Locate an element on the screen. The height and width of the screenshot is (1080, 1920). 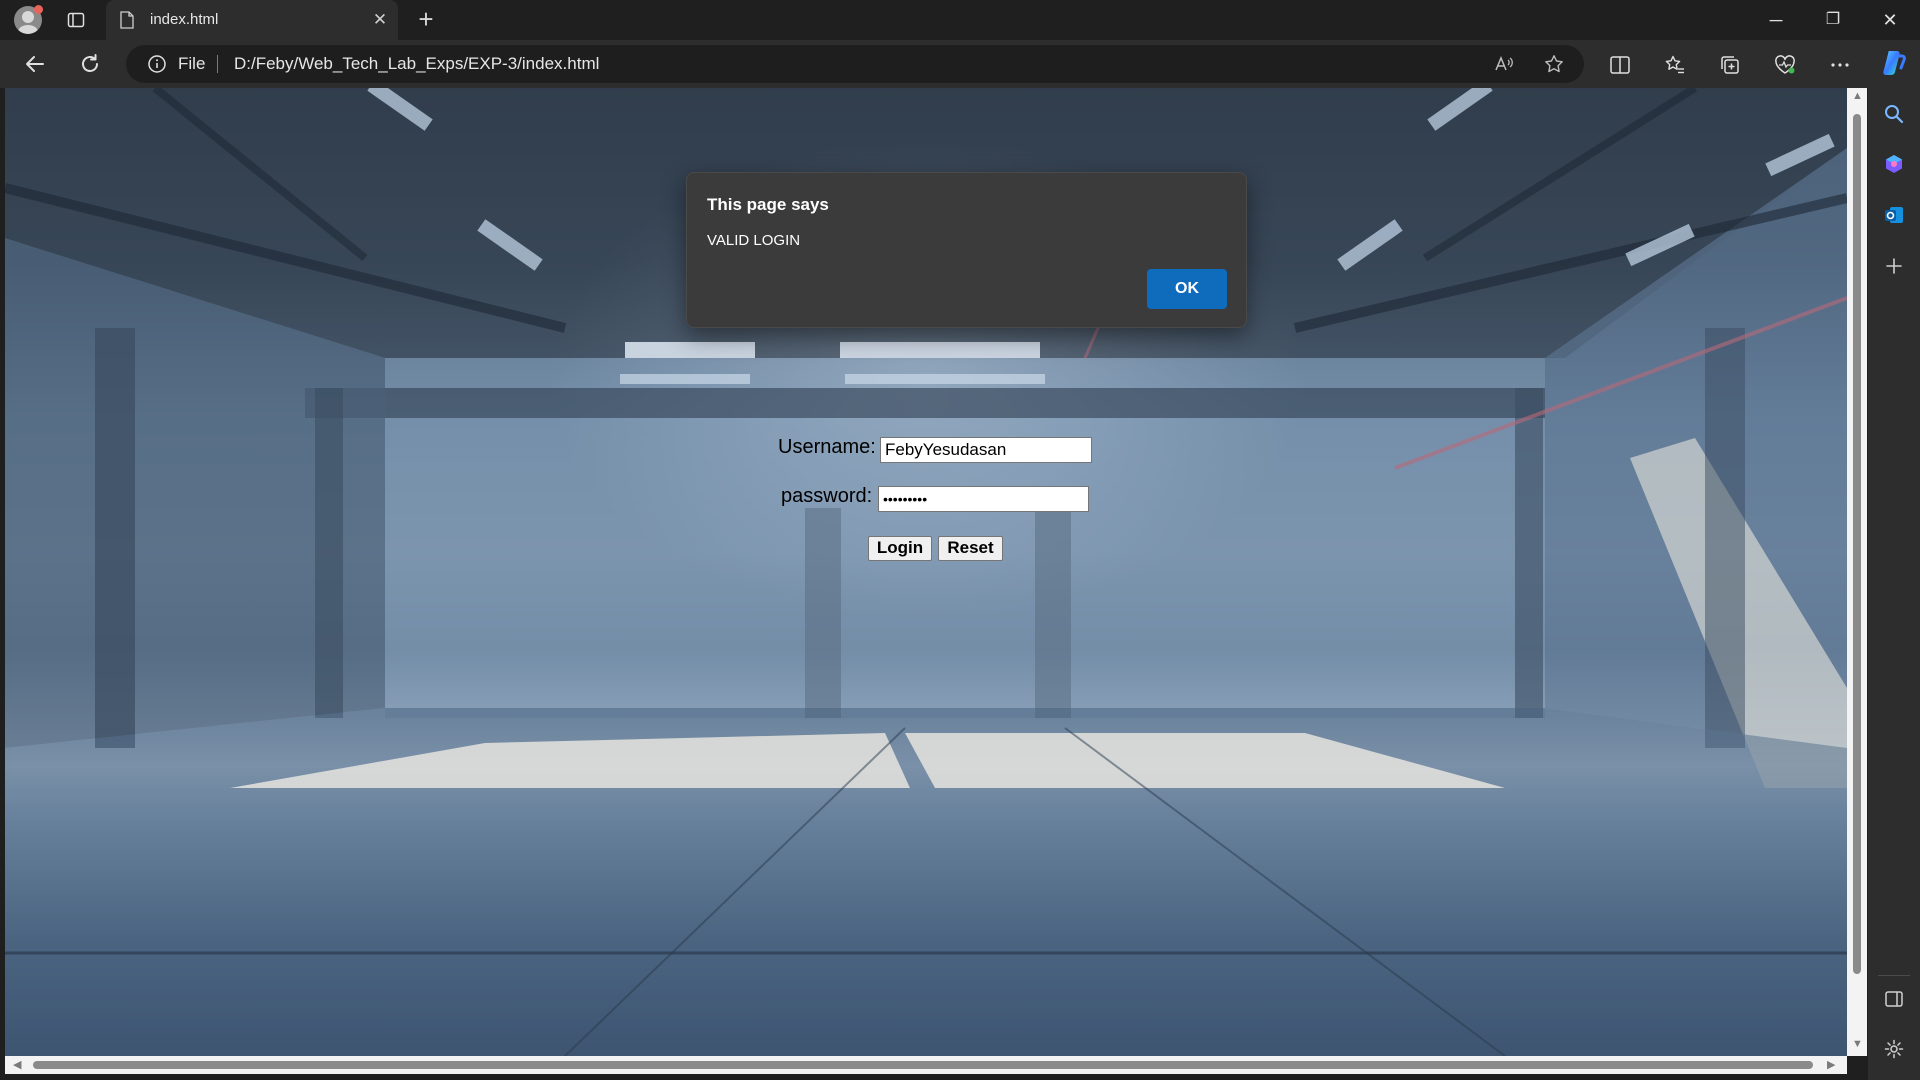
ok-button: OK is located at coordinates (1187, 289).